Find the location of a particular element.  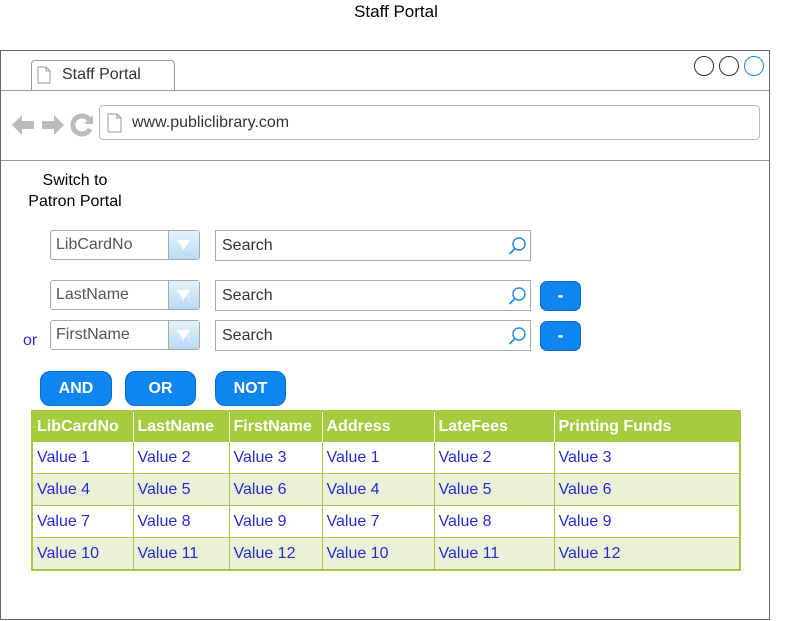

page-icon is located at coordinates (114, 123).